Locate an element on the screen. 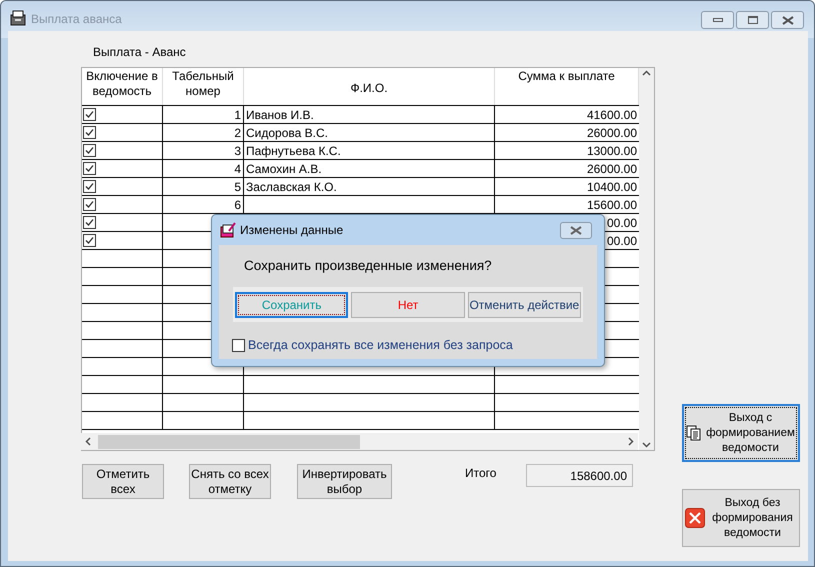 The height and width of the screenshot is (567, 815). table-cell-text: 13000.00 is located at coordinates (611, 151).